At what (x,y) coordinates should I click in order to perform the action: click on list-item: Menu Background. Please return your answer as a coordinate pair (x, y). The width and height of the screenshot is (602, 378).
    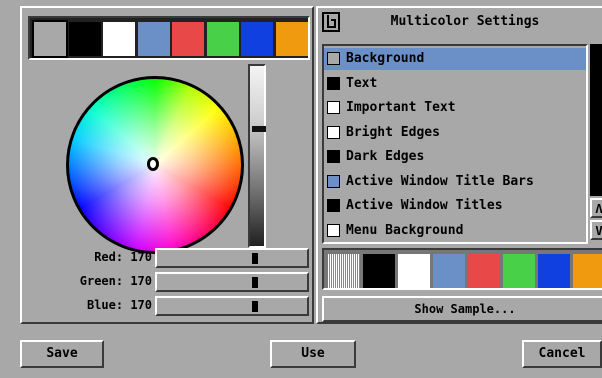
    Looking at the image, I should click on (455, 231).